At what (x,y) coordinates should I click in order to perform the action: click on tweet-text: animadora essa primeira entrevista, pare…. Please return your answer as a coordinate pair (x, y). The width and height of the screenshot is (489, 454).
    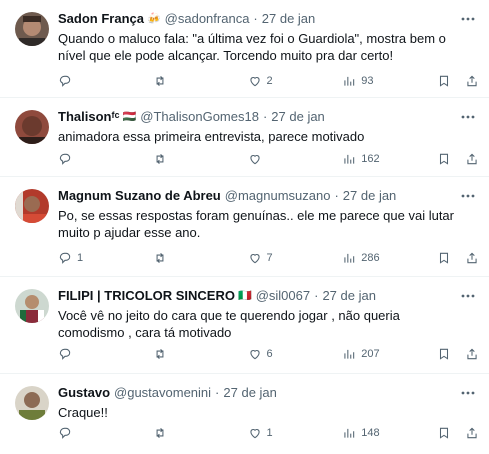
    Looking at the image, I should click on (211, 136).